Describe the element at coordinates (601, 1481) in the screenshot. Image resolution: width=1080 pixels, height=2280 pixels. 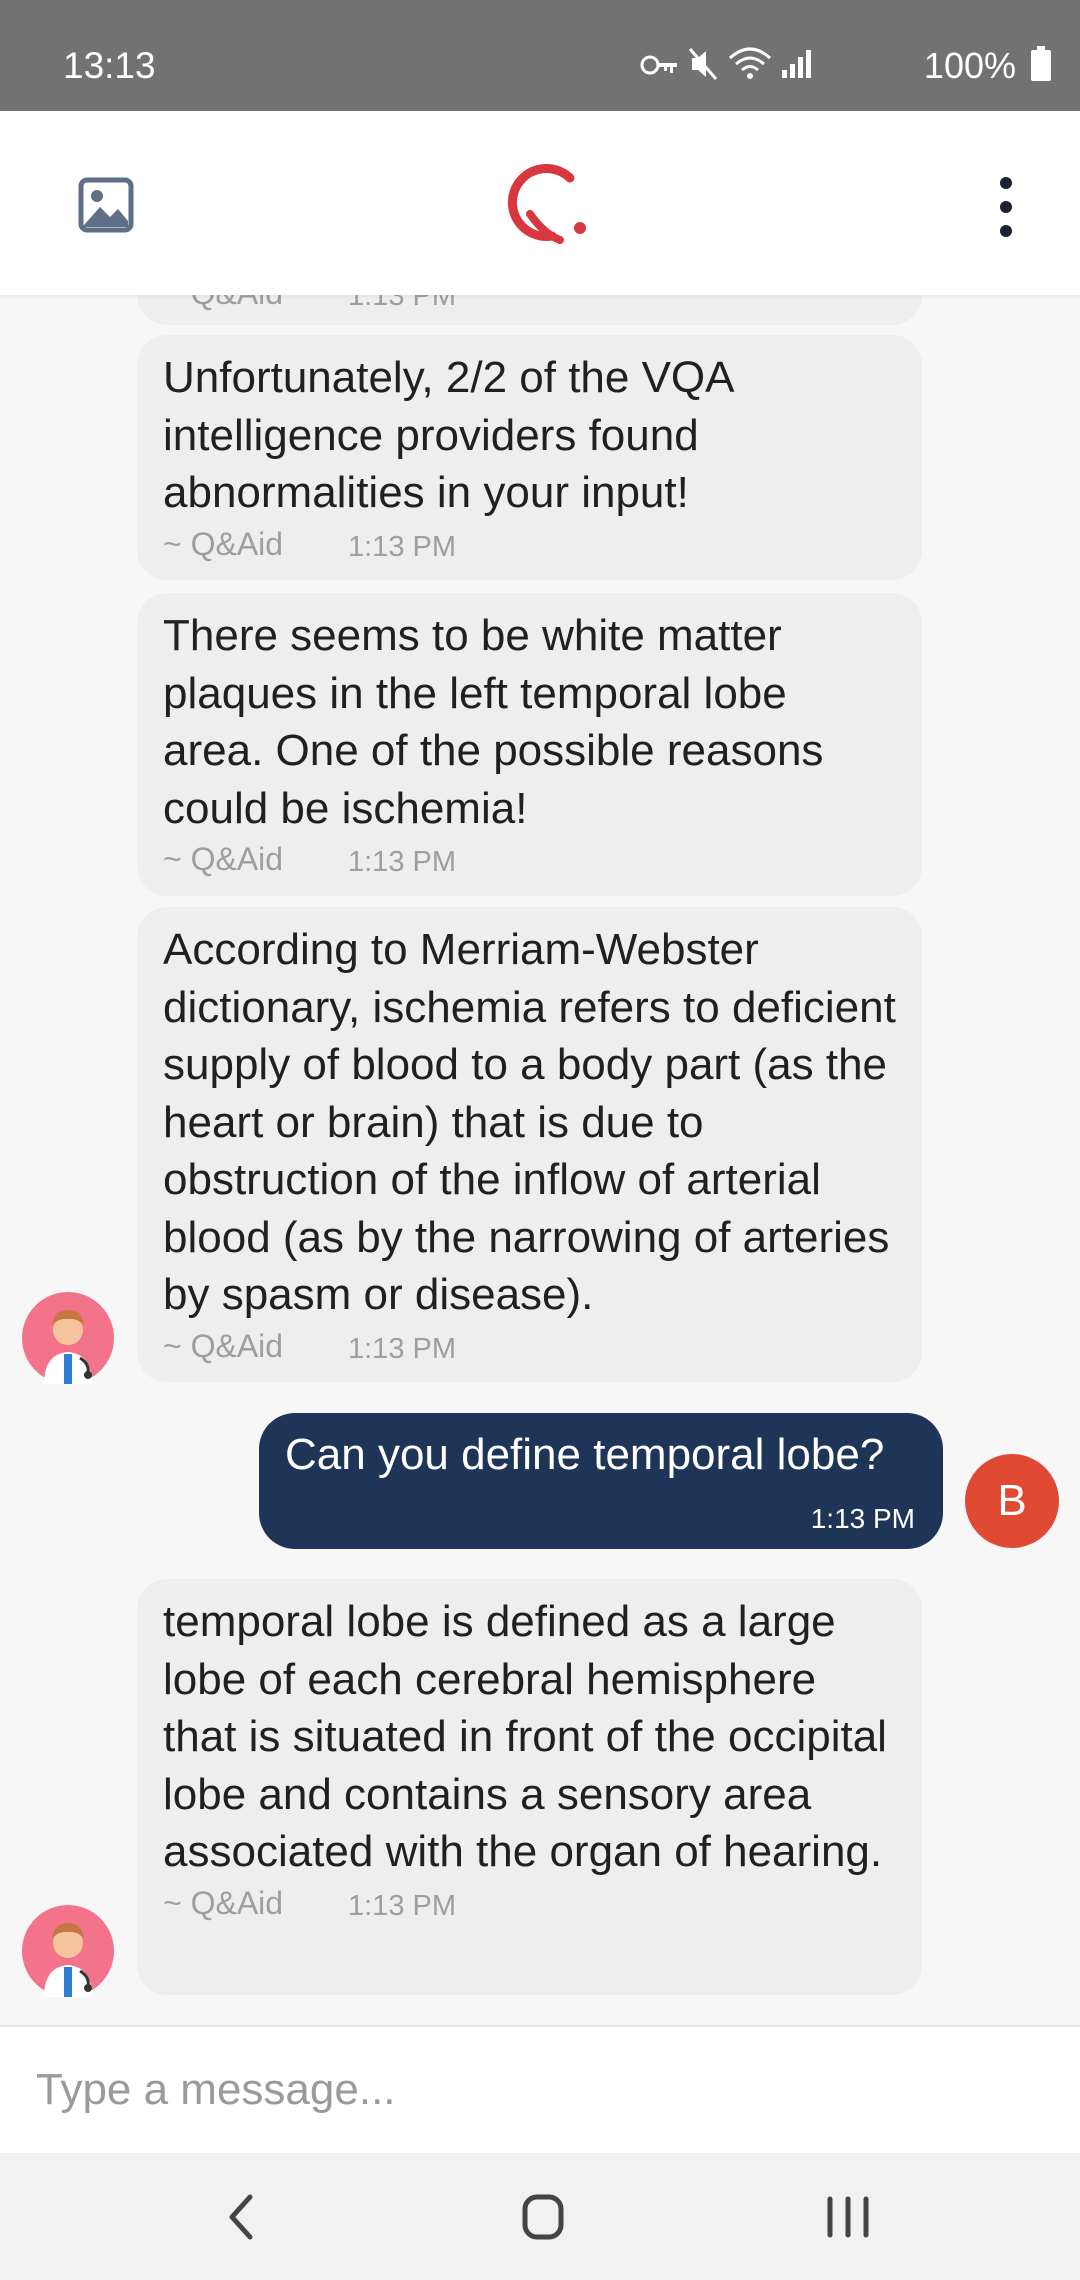
I see `user-message: Can you define temporal lobe? 1:13 PM` at that location.